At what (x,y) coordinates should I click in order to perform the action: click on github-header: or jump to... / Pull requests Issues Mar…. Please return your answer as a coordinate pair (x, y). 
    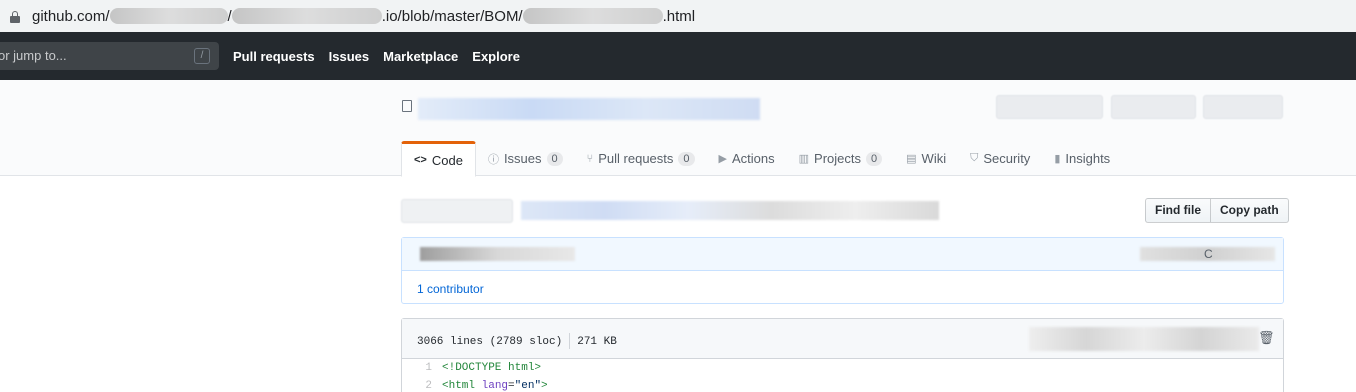
    Looking at the image, I should click on (678, 56).